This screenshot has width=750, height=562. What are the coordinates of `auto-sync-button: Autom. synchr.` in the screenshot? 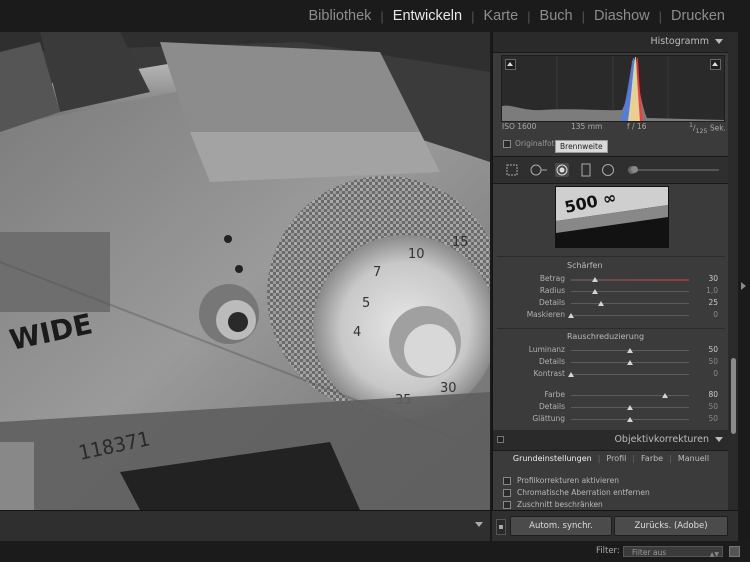 It's located at (561, 526).